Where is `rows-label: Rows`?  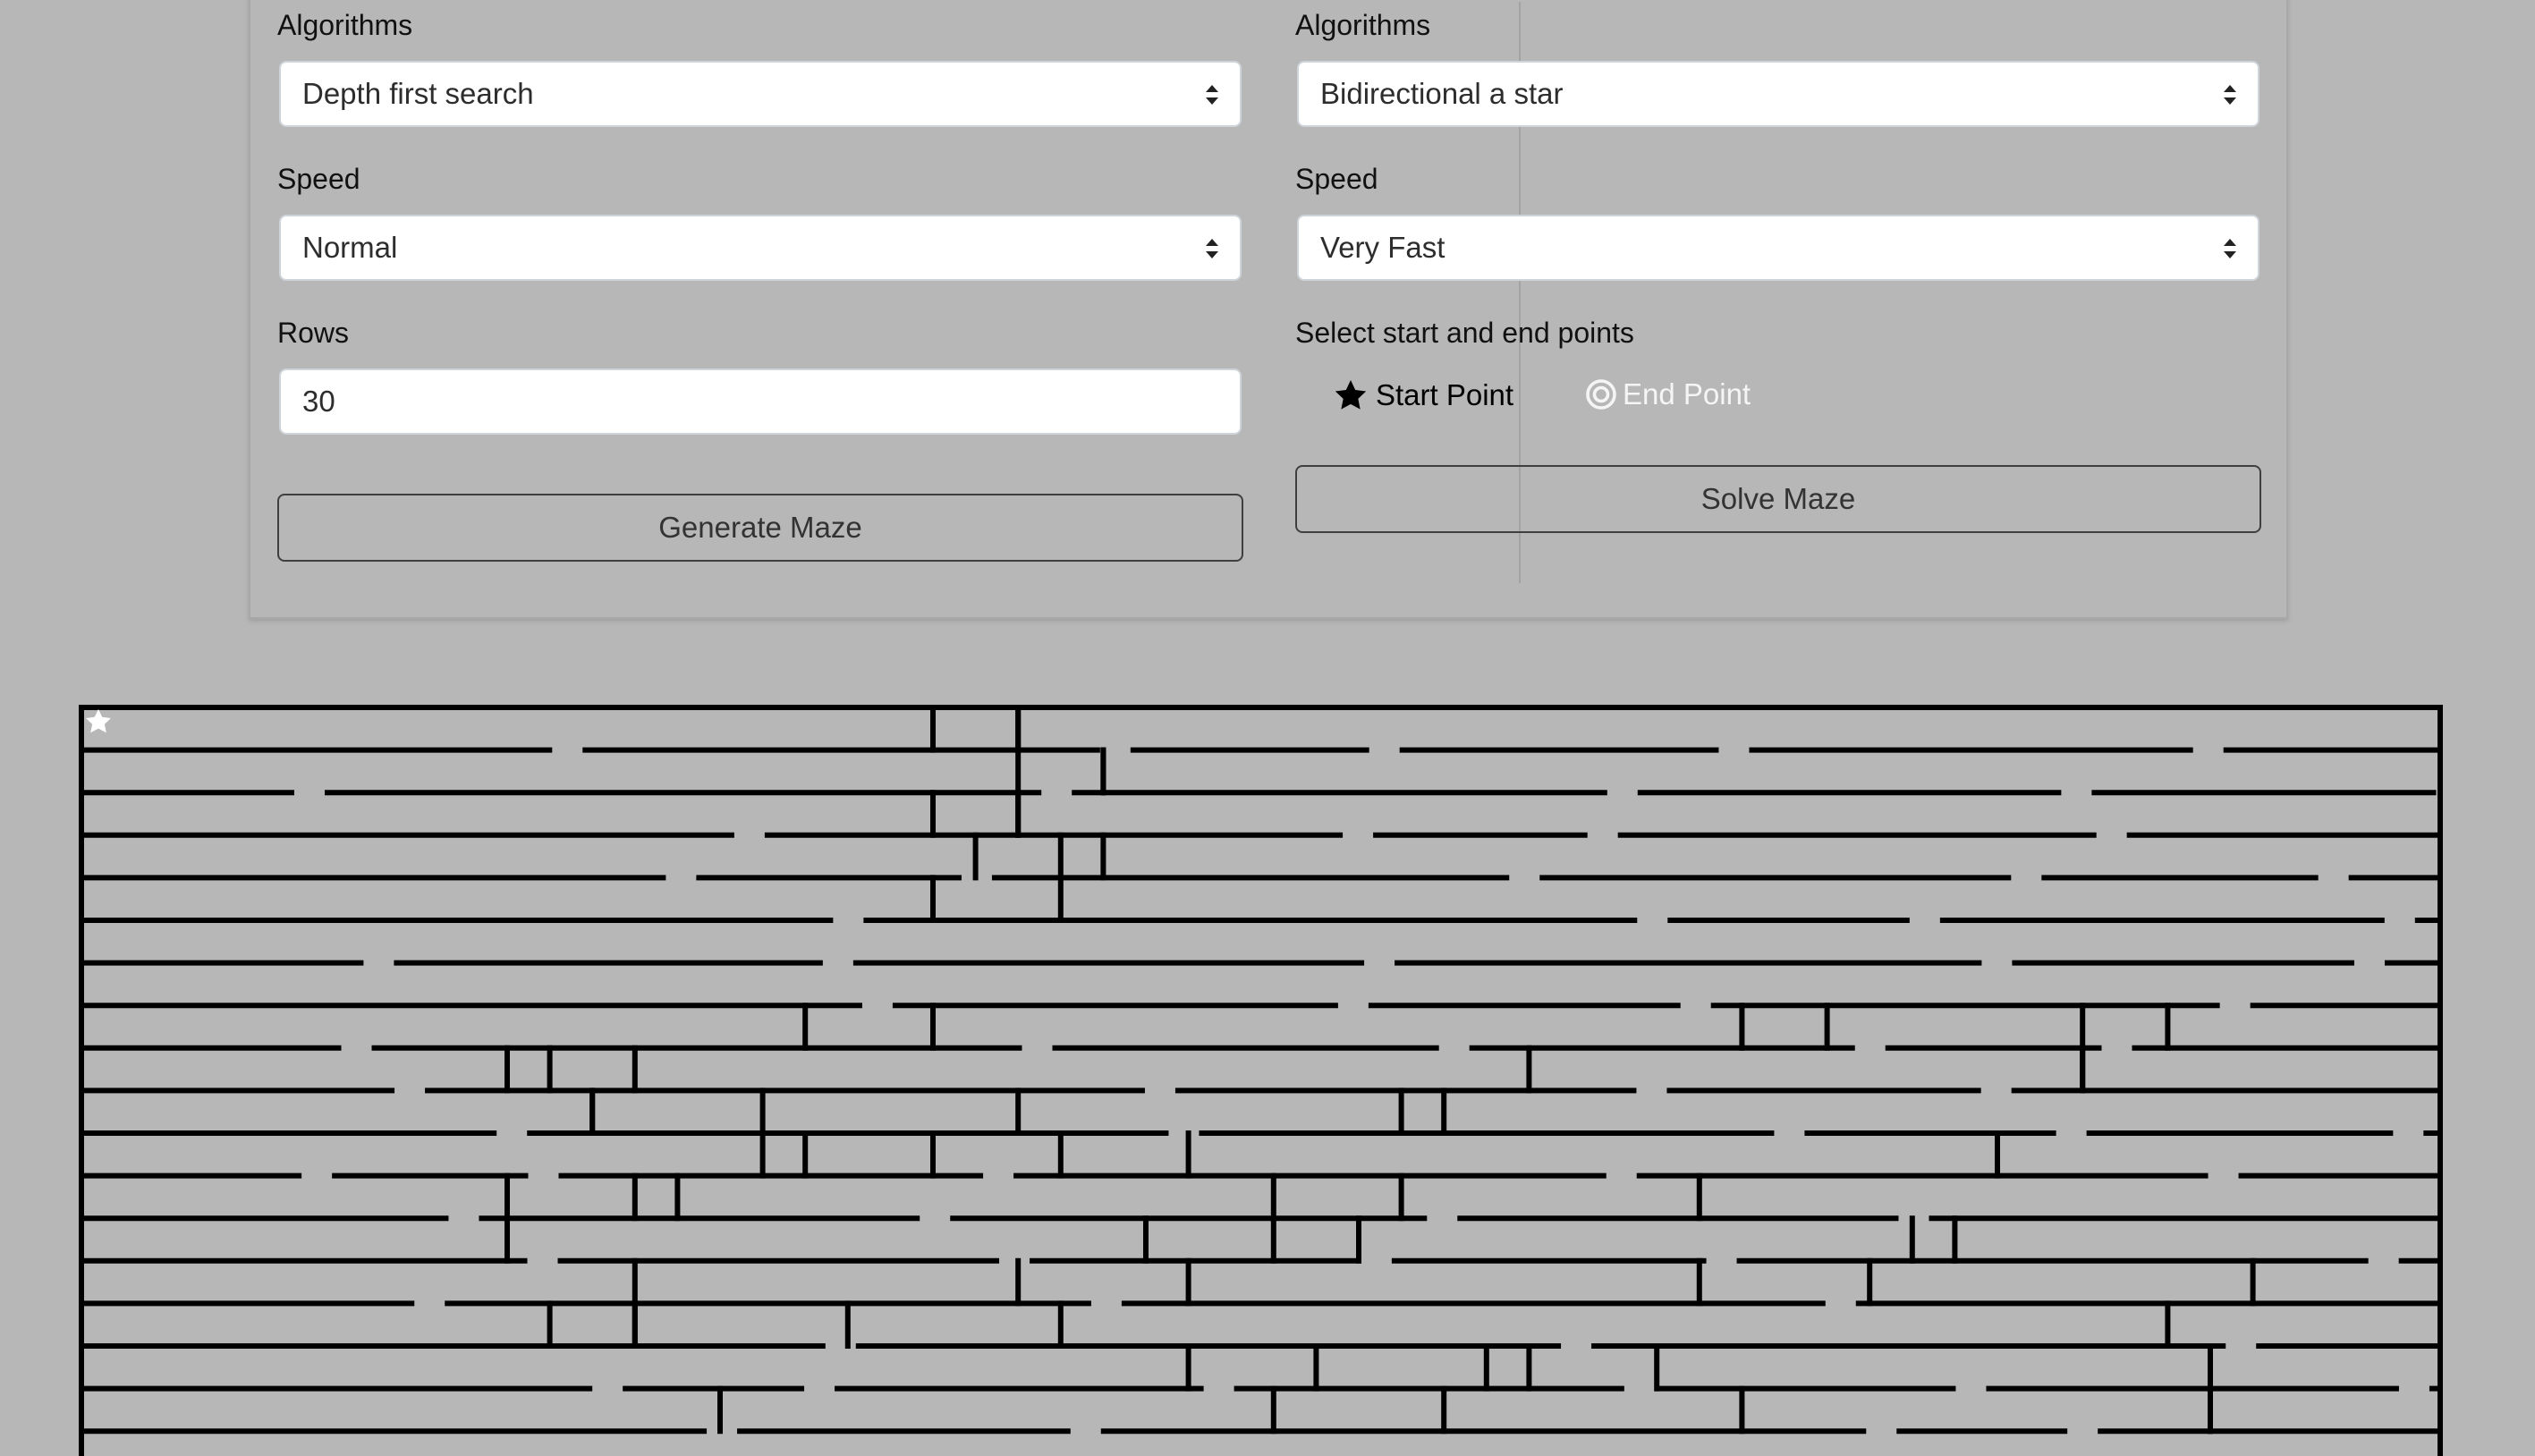
rows-label: Rows is located at coordinates (313, 333).